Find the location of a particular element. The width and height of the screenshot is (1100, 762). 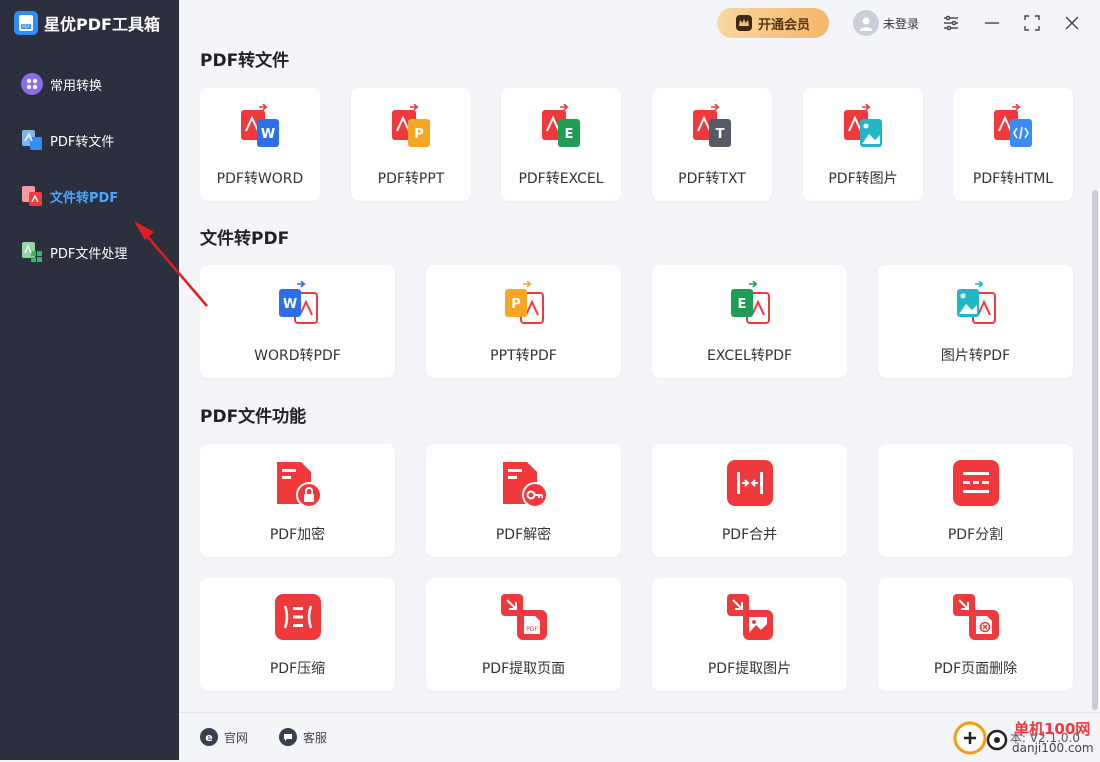

pdf-to-txt-icon: T is located at coordinates (712, 125).